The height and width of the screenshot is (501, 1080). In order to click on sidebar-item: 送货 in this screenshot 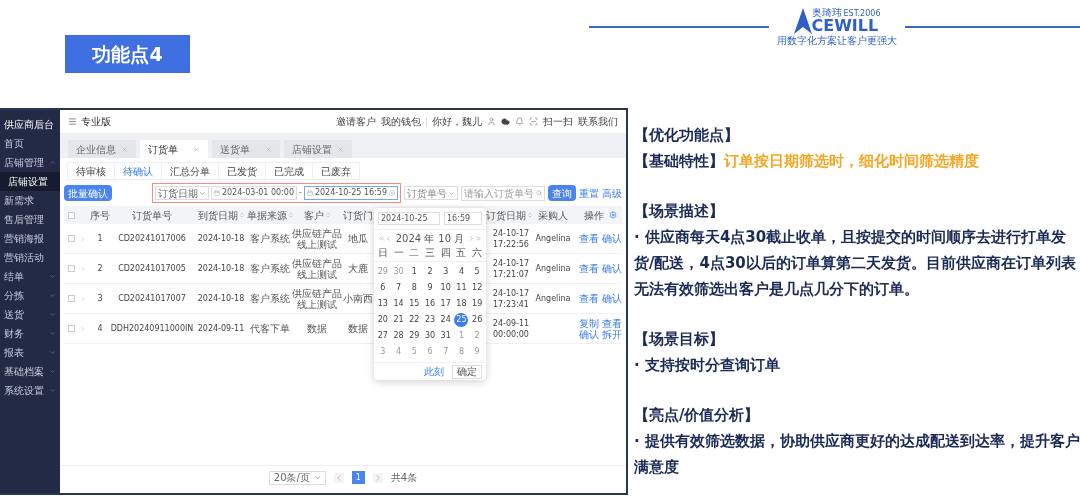, I will do `click(30, 314)`.